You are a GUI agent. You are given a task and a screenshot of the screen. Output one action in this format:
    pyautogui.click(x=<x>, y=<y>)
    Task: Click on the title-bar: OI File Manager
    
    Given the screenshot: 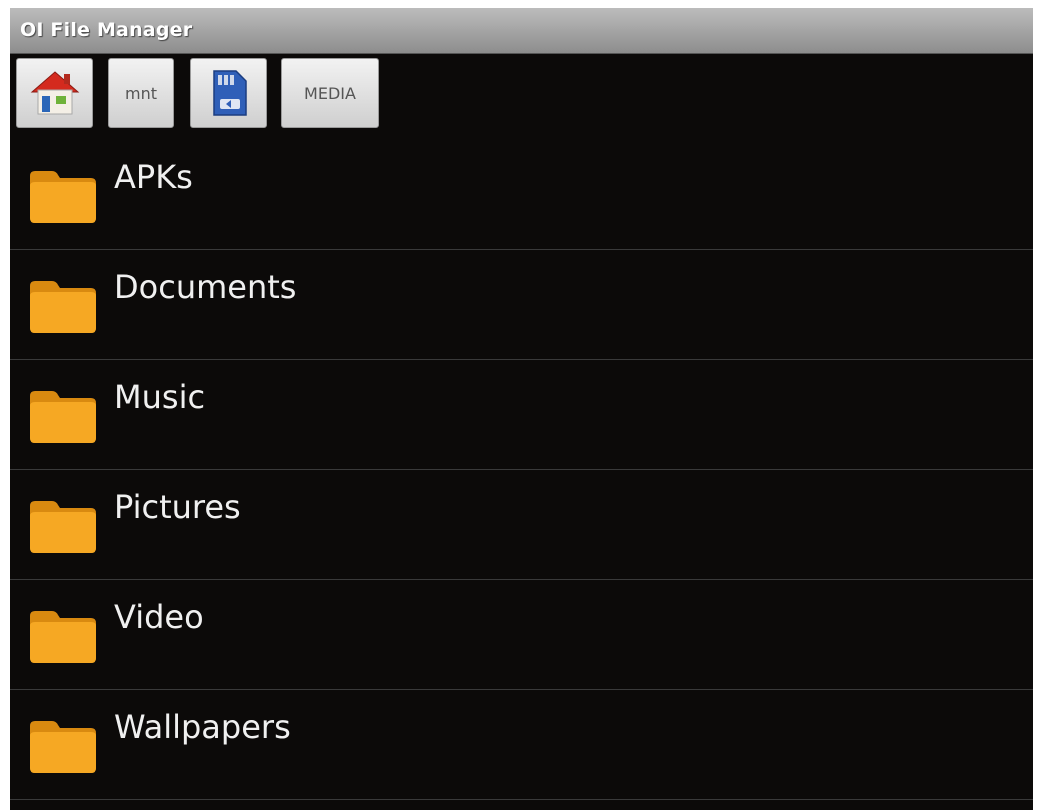 What is the action you would take?
    pyautogui.click(x=521, y=31)
    